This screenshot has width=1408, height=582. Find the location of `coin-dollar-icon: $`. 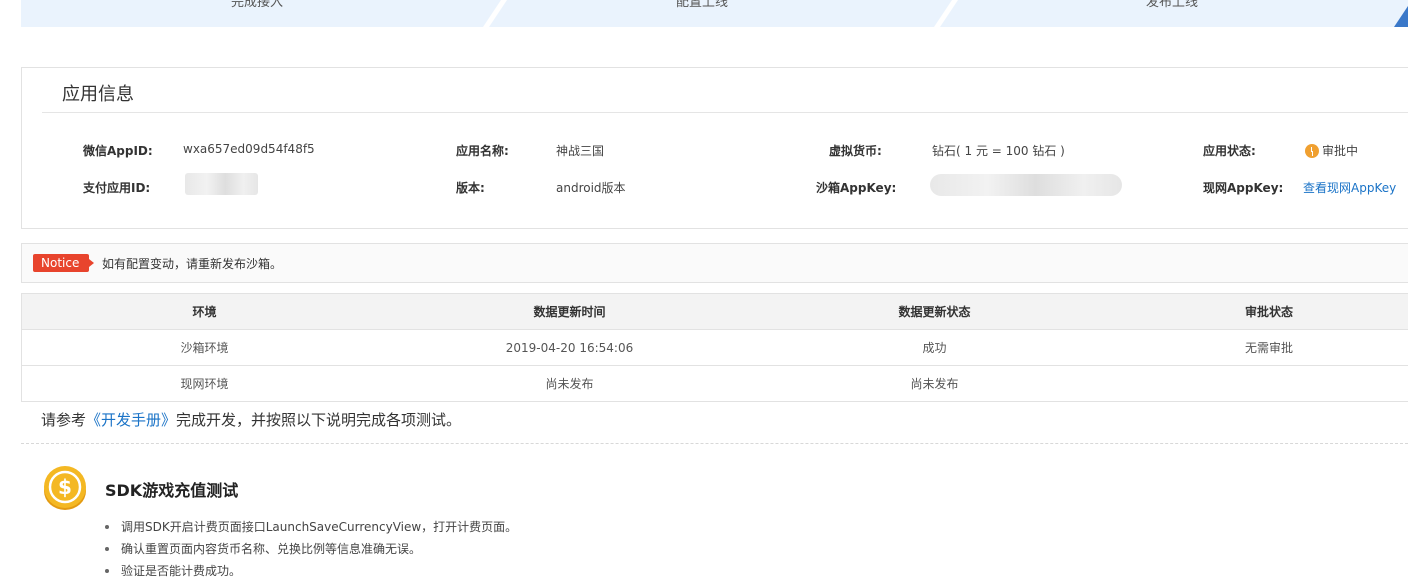

coin-dollar-icon: $ is located at coordinates (65, 488).